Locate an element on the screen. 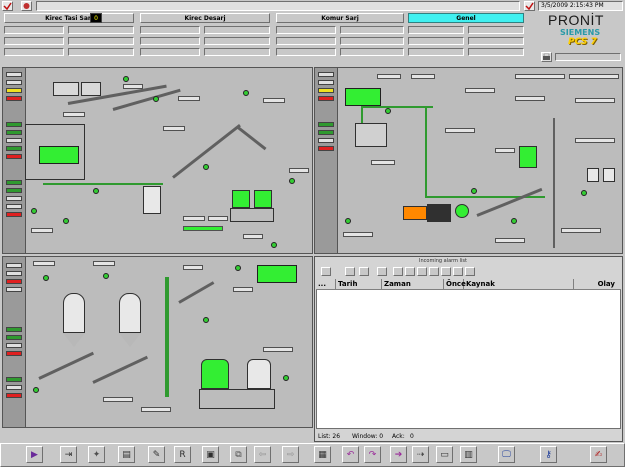 This screenshot has height=467, width=625. section-genel: Genel is located at coordinates (466, 18).